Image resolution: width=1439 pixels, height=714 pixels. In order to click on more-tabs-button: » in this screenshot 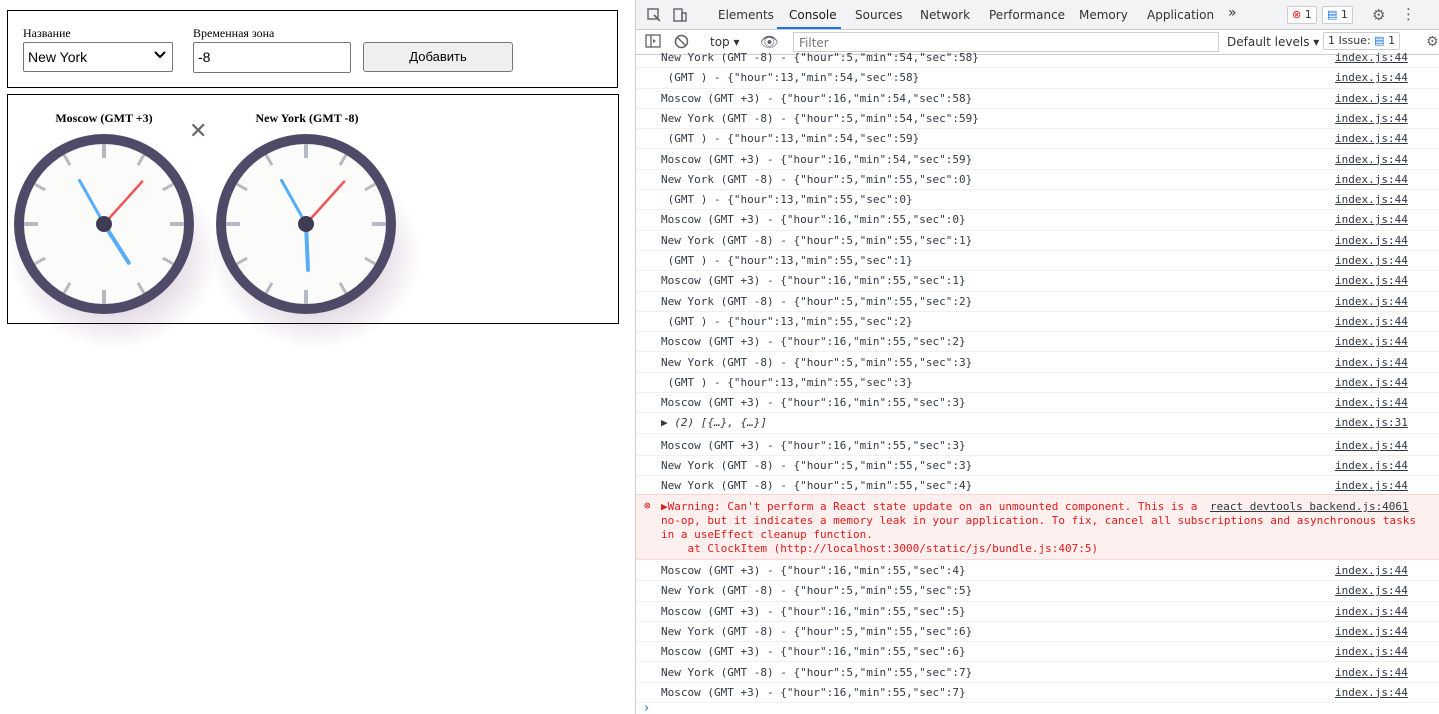, I will do `click(1232, 13)`.